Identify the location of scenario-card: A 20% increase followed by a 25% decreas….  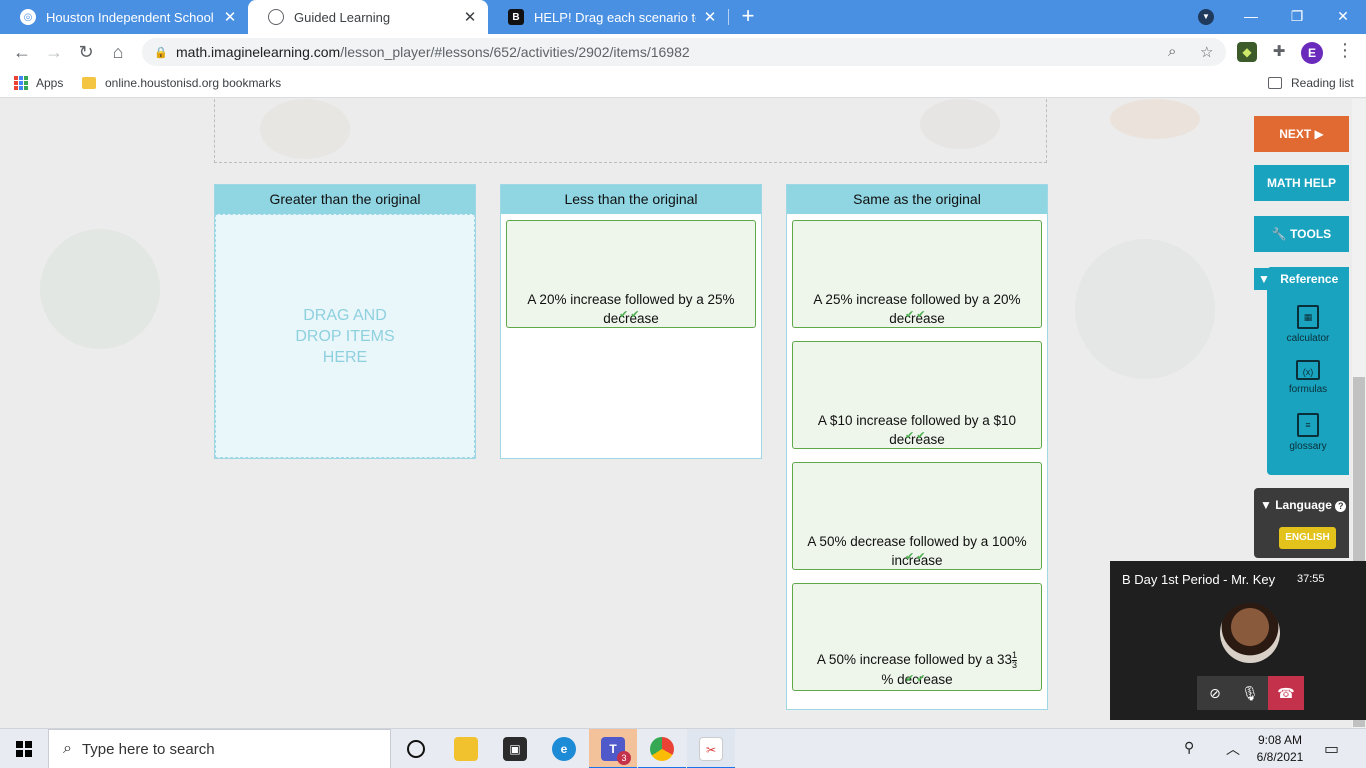
(631, 274).